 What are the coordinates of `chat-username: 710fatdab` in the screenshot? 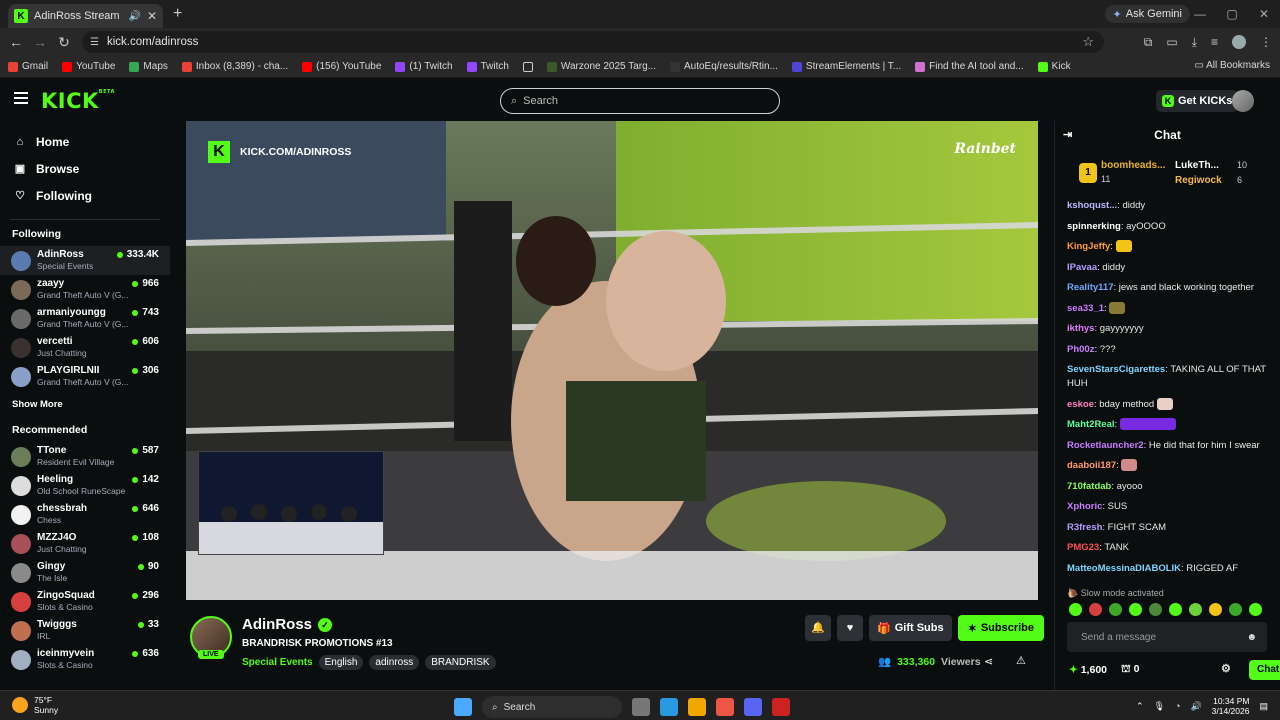 It's located at (1089, 486).